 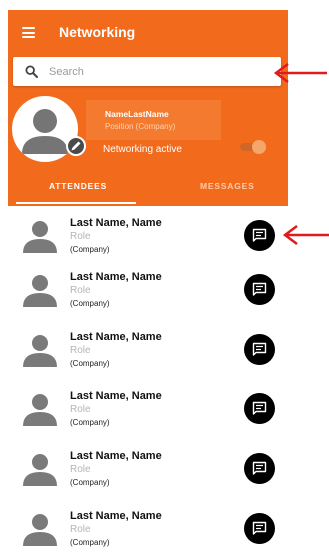 I want to click on annotation-arrow-search, so click(x=300, y=73).